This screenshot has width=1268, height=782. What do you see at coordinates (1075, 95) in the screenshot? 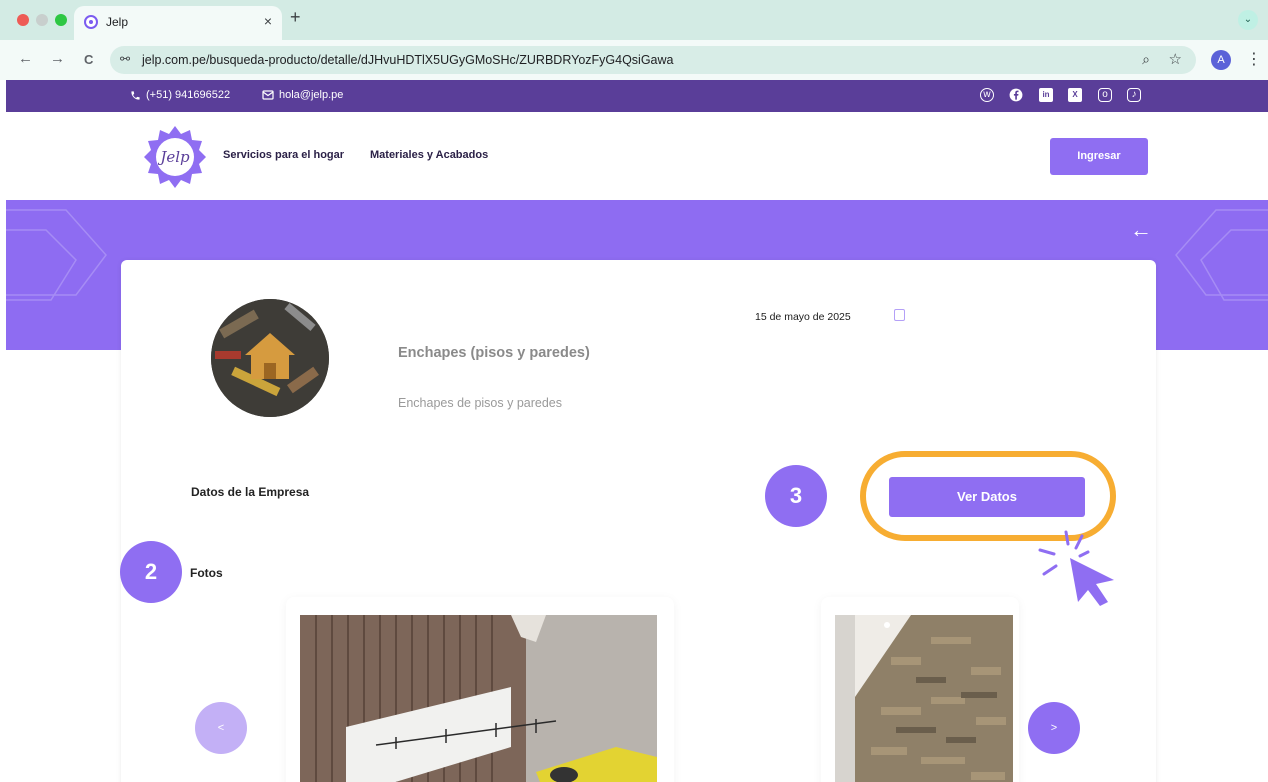
I see `x-icon: X` at bounding box center [1075, 95].